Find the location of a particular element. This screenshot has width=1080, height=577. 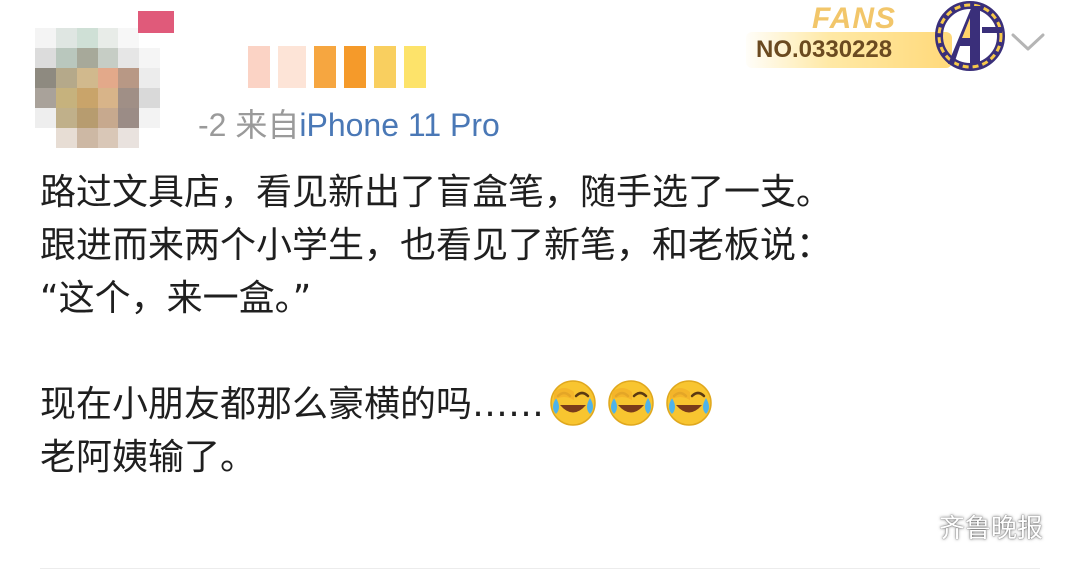

post-meta: -2 来自iPhone 11 Pro is located at coordinates (349, 123).